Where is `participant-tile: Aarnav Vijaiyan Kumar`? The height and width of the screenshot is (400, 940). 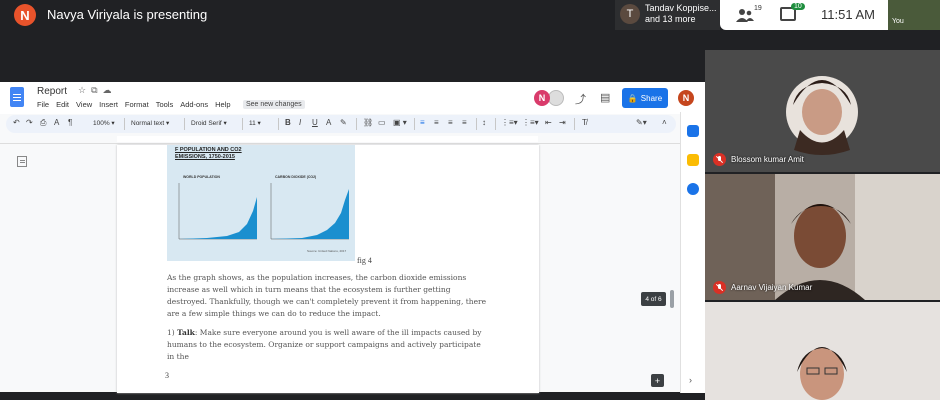
participant-tile: Aarnav Vijaiyan Kumar is located at coordinates (822, 237).